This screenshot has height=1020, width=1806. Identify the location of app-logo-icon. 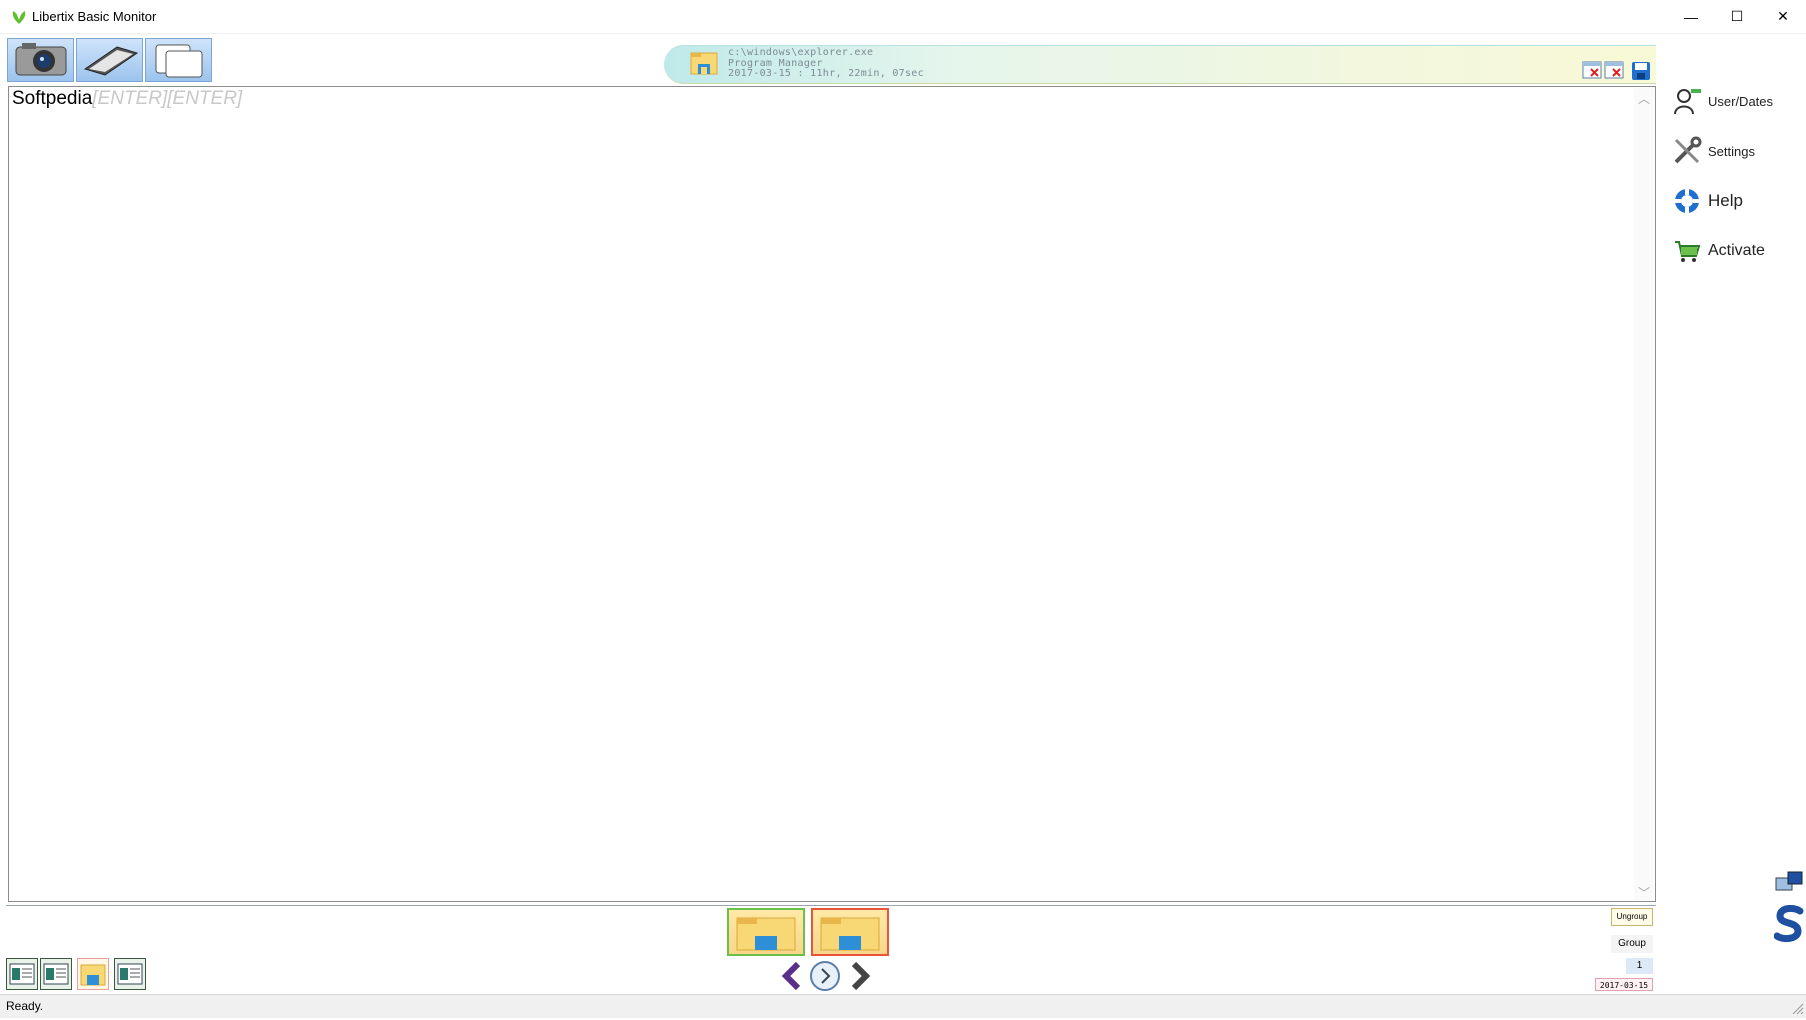
(19, 17).